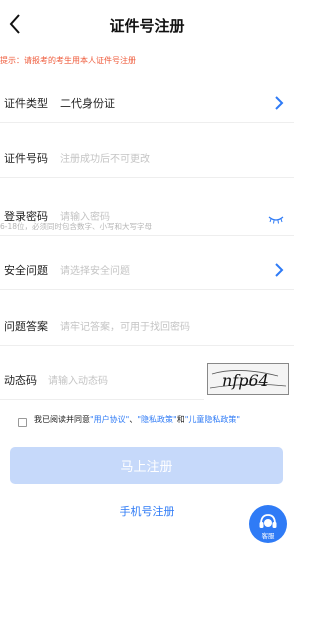  I want to click on id-type-label: 证件类型, so click(26, 103).